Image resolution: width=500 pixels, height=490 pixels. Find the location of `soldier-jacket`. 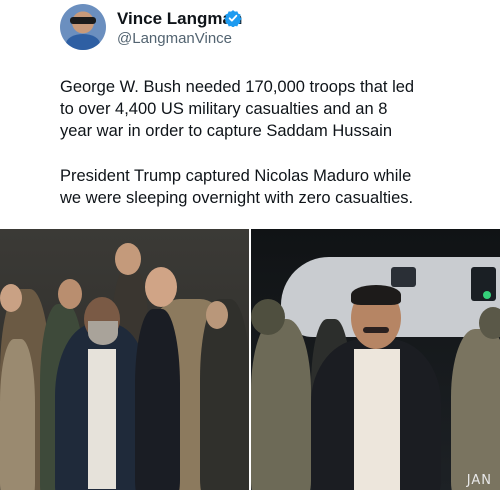

soldier-jacket is located at coordinates (157, 399).